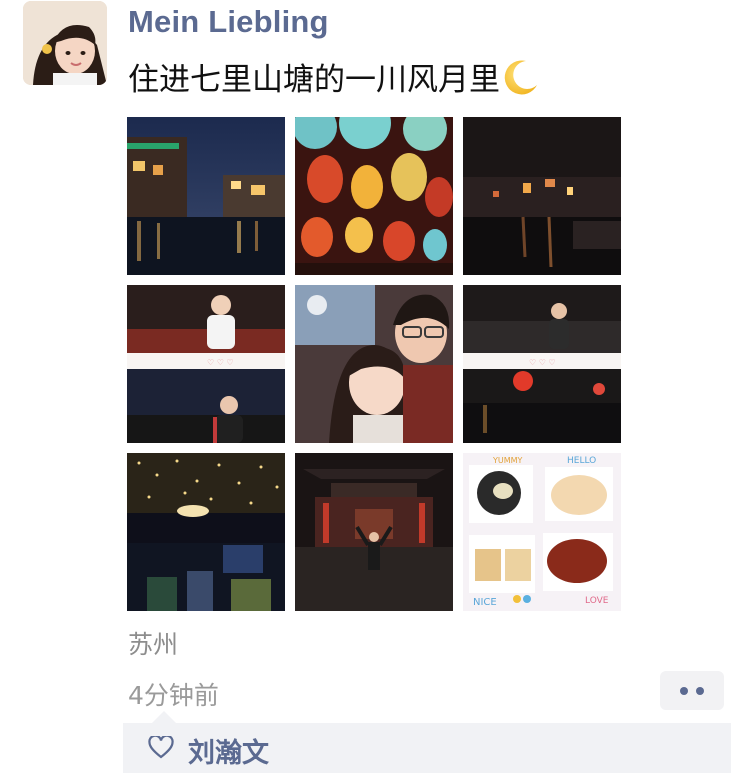 The image size is (749, 773). What do you see at coordinates (206, 364) in the screenshot?
I see `couple-collage-left-photo: ♡ ♡ ♡` at bounding box center [206, 364].